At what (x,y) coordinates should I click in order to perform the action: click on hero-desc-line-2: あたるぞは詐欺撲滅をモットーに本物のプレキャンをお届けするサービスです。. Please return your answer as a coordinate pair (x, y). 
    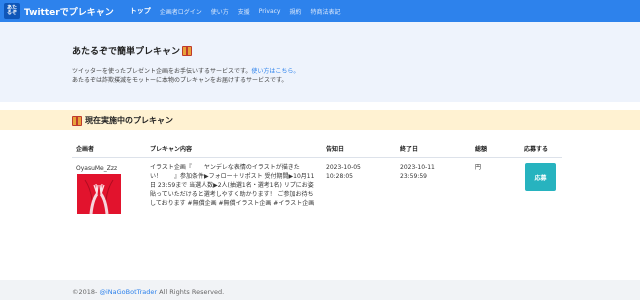
    Looking at the image, I should click on (180, 80).